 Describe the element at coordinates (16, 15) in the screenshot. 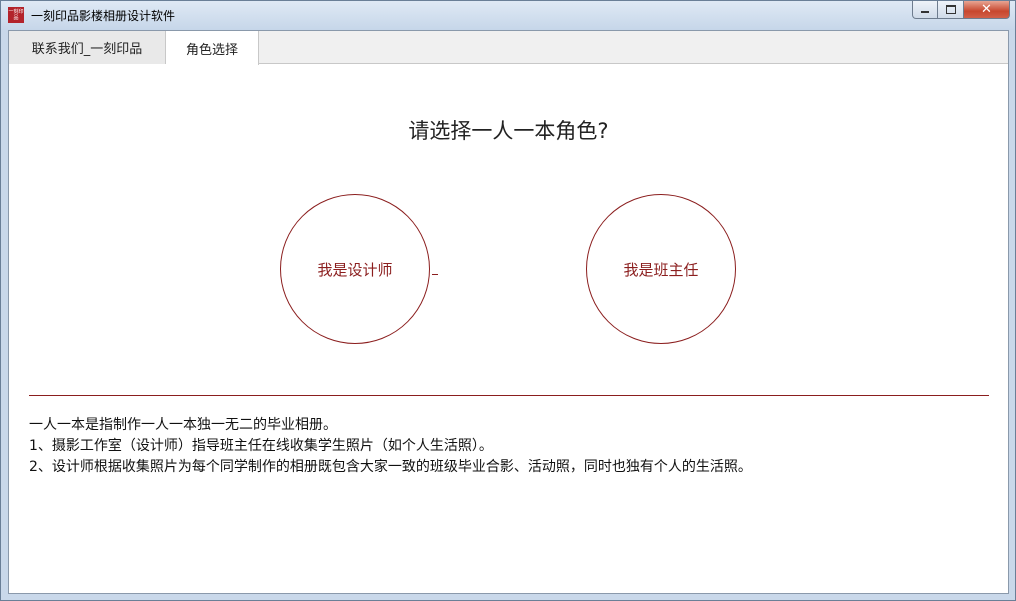

I see `app-logo-icon: 一刻印品` at that location.